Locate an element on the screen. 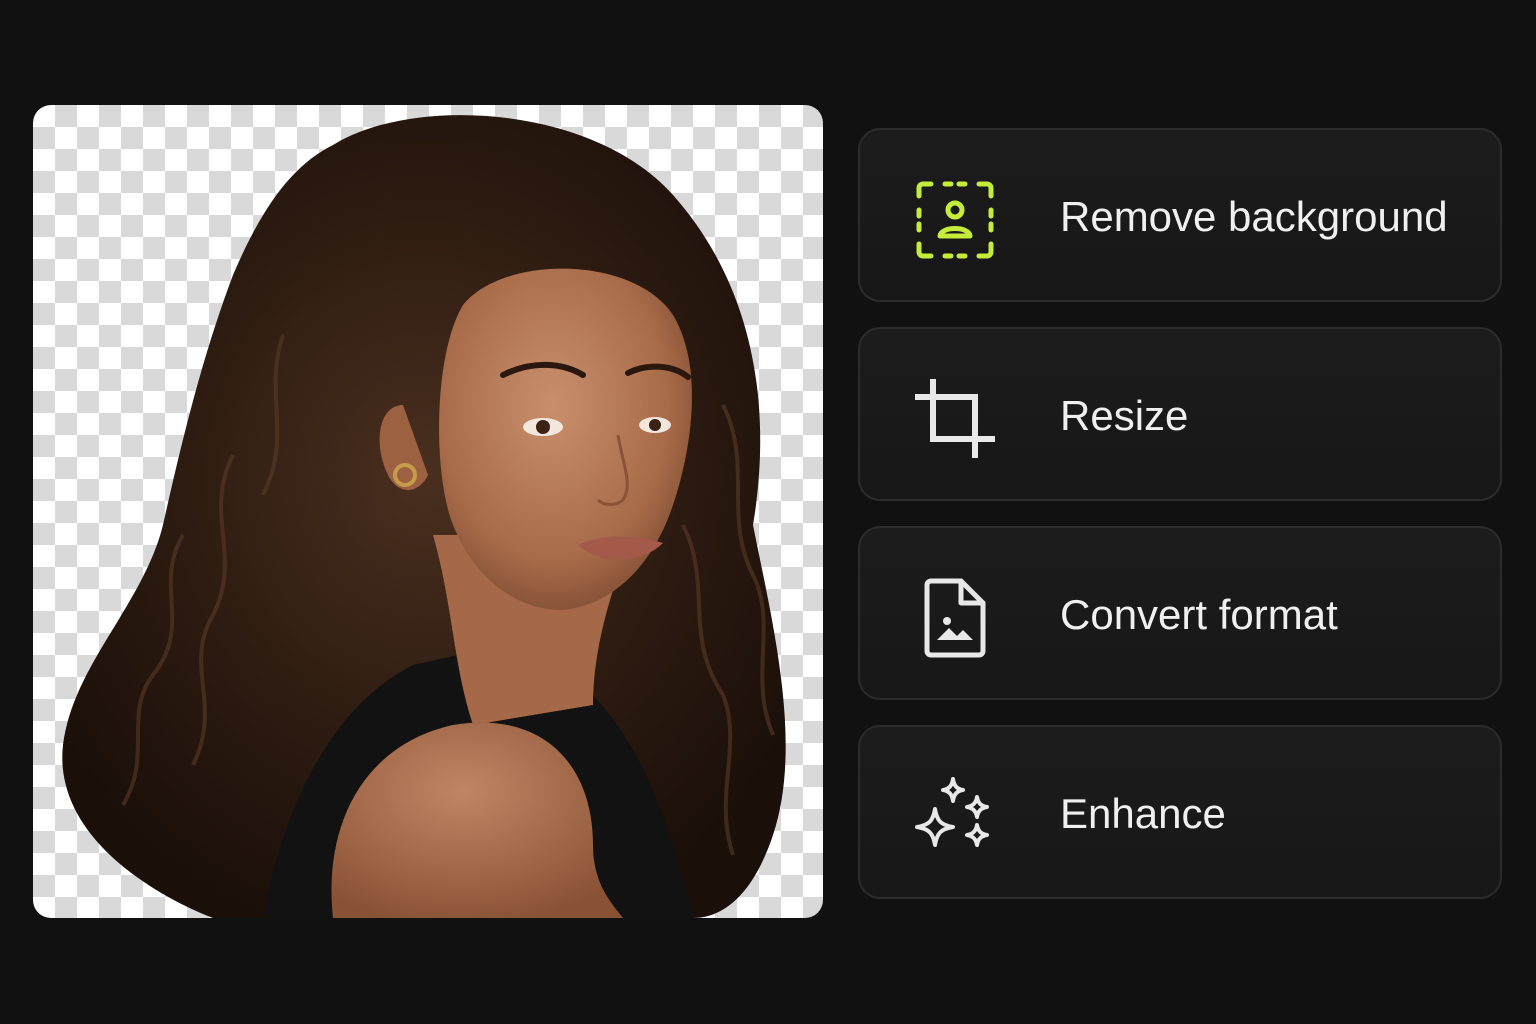 The height and width of the screenshot is (1024, 1536). sparkles-icon is located at coordinates (952, 812).